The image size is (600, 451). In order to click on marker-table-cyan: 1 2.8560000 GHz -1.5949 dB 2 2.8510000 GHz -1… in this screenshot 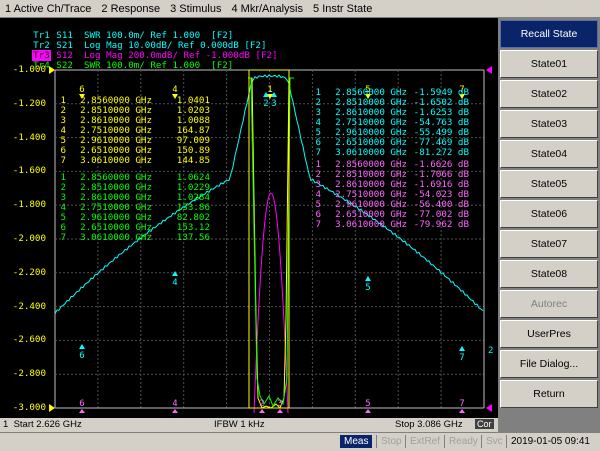, I will do `click(387, 123)`.